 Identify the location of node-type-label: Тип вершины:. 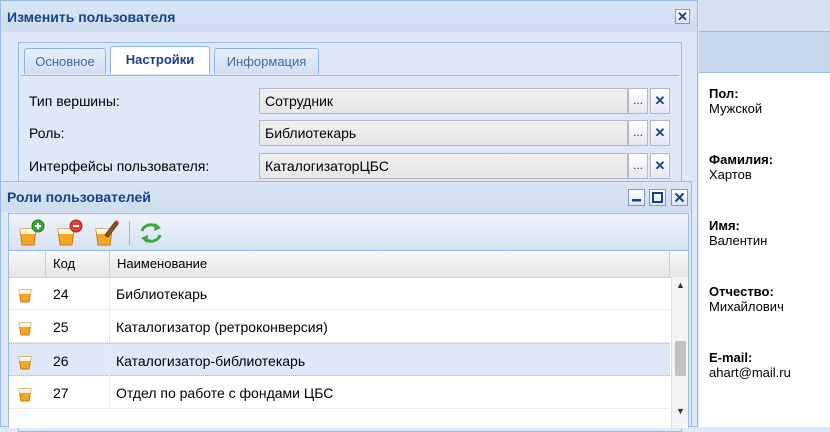
(74, 101).